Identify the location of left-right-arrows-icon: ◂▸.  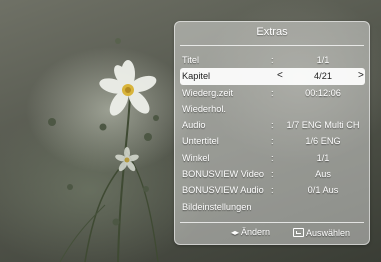
(235, 232).